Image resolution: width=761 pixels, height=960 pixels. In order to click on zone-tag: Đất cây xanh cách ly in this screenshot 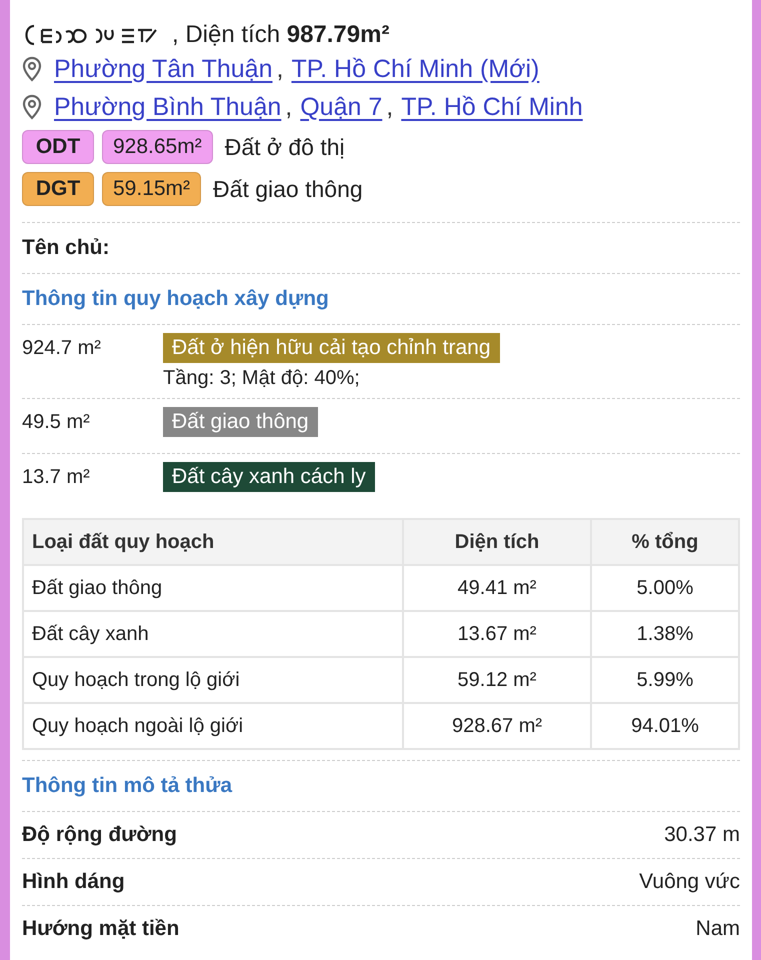, I will do `click(269, 477)`.